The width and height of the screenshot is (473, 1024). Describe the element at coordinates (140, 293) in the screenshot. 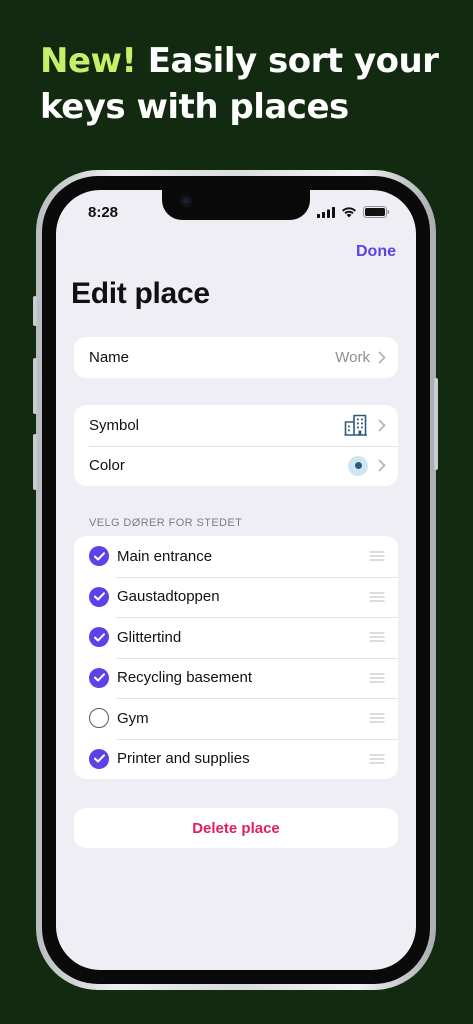

I see `page-title: Edit place` at that location.